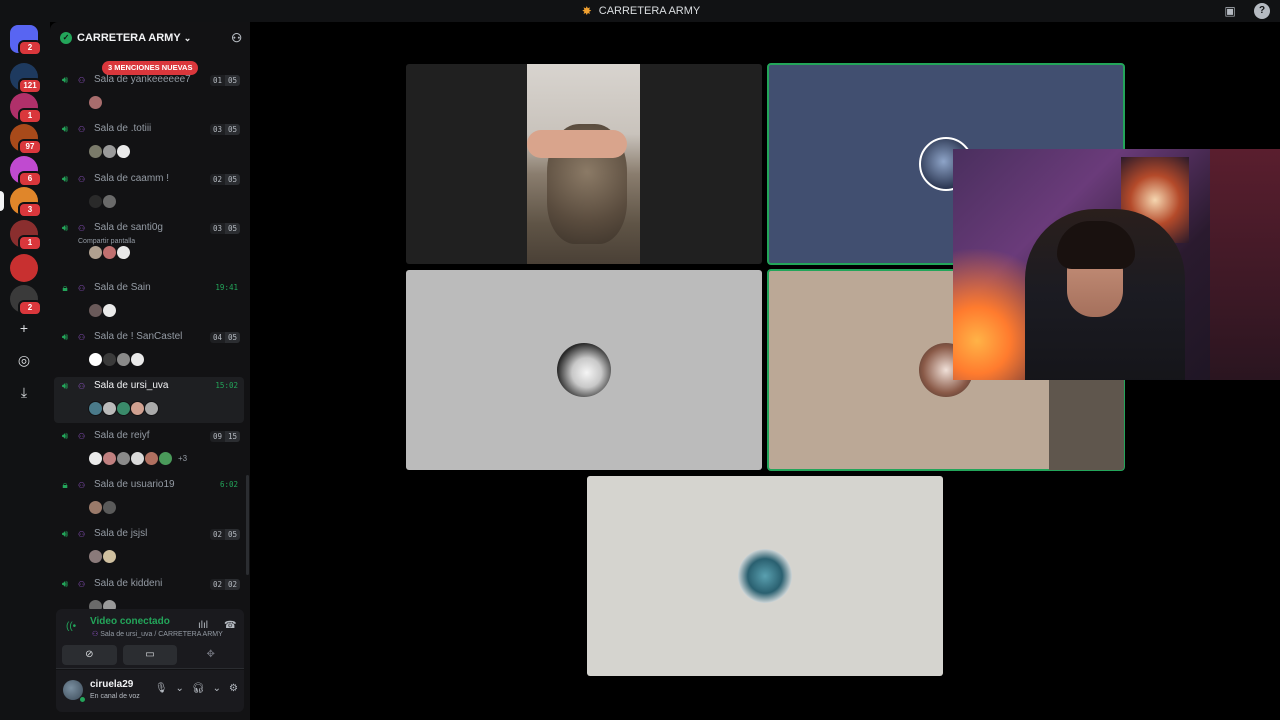  I want to click on voice-location-text: Sala de ursi_uva / CARRETERA ARMY, so click(161, 634).